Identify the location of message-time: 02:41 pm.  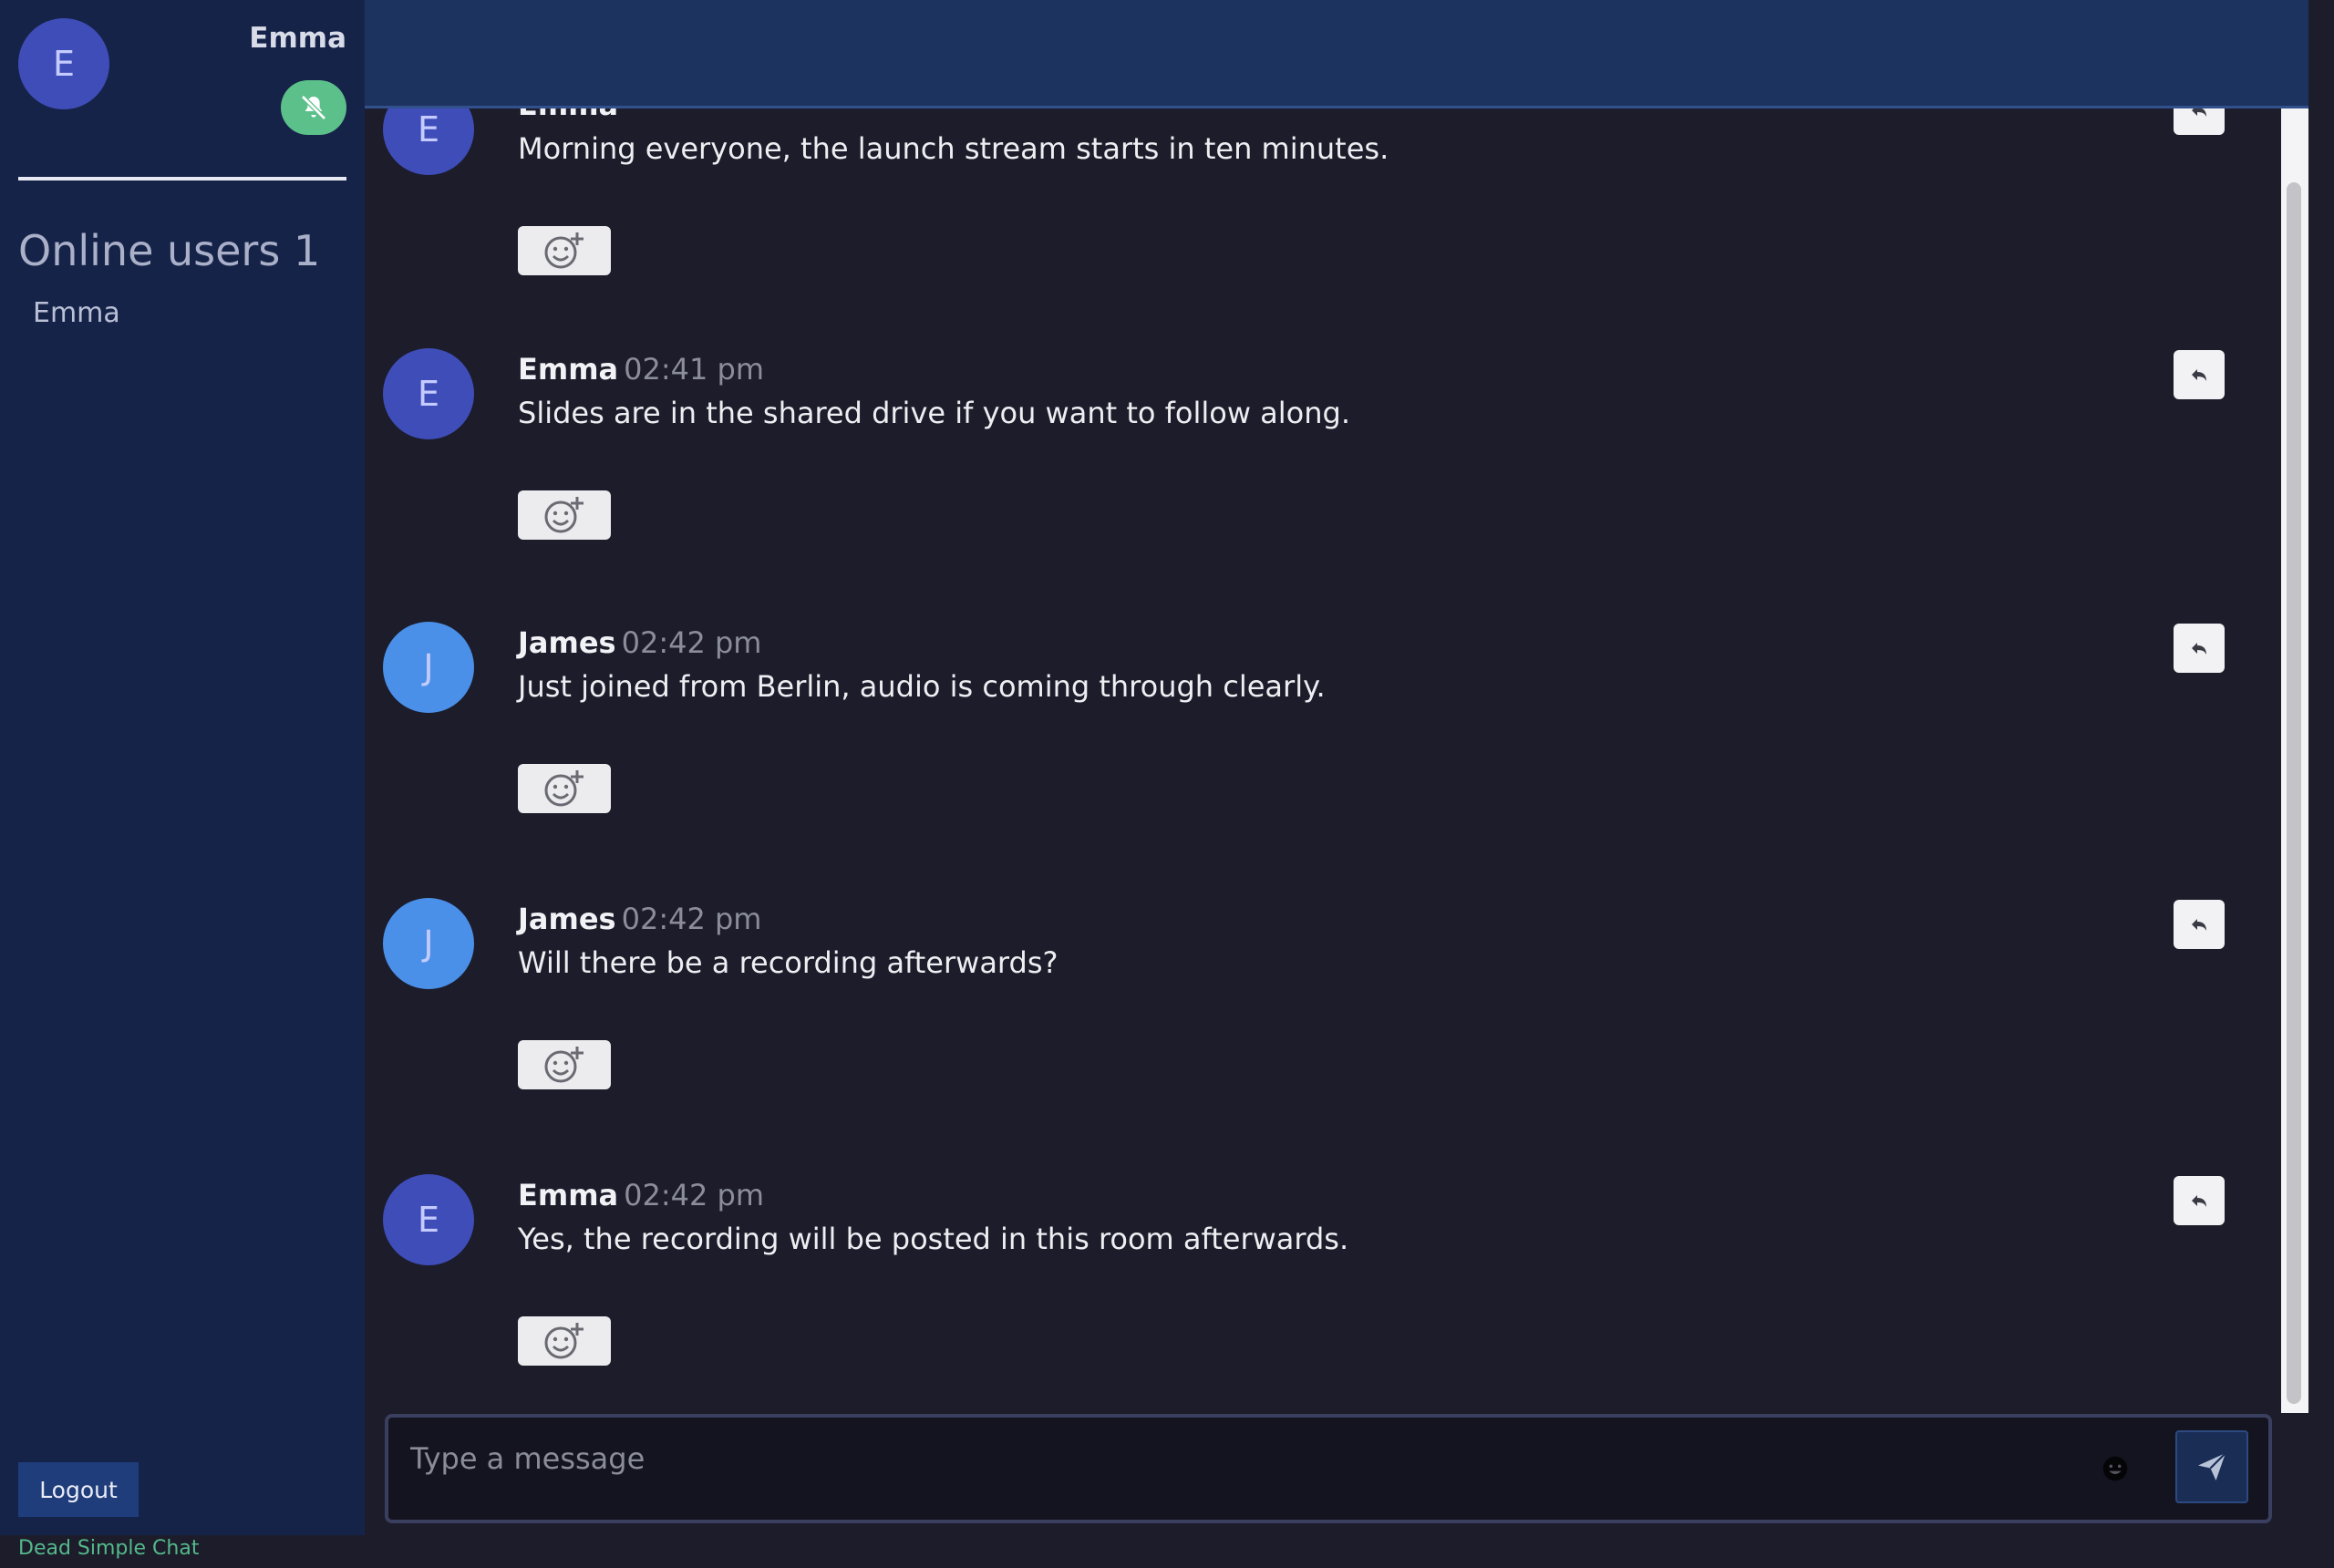
(694, 369).